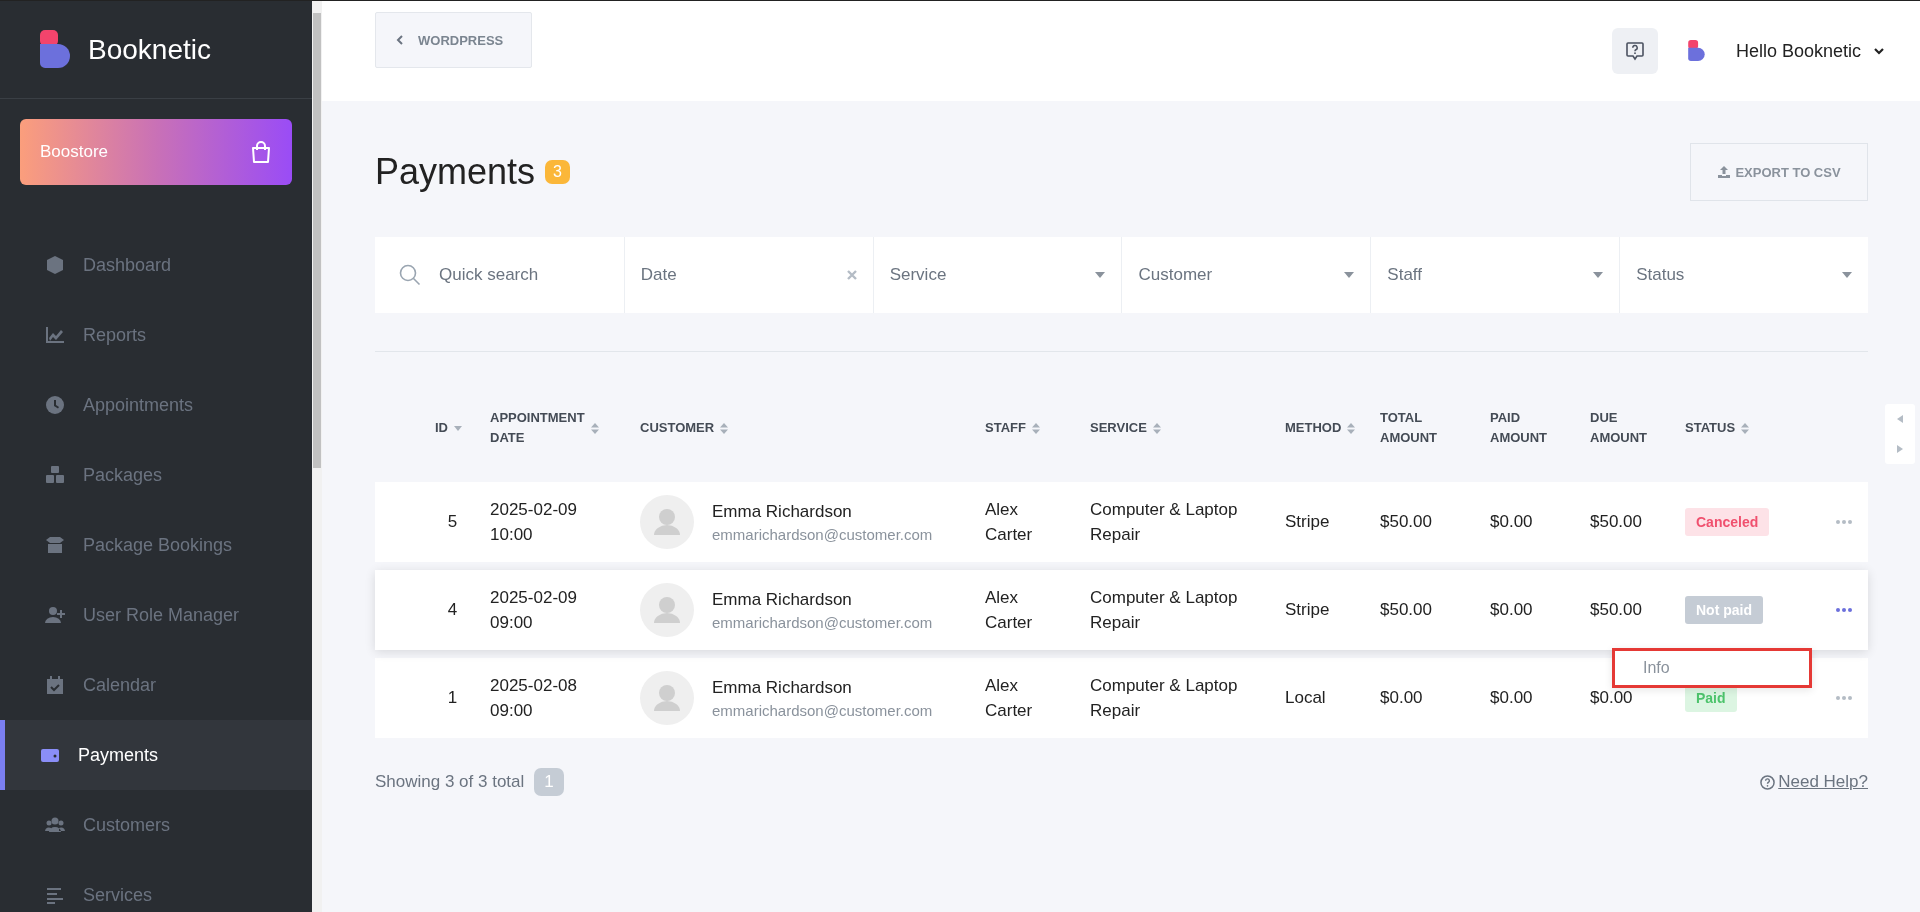  Describe the element at coordinates (1724, 172) in the screenshot. I see `upload-icon` at that location.